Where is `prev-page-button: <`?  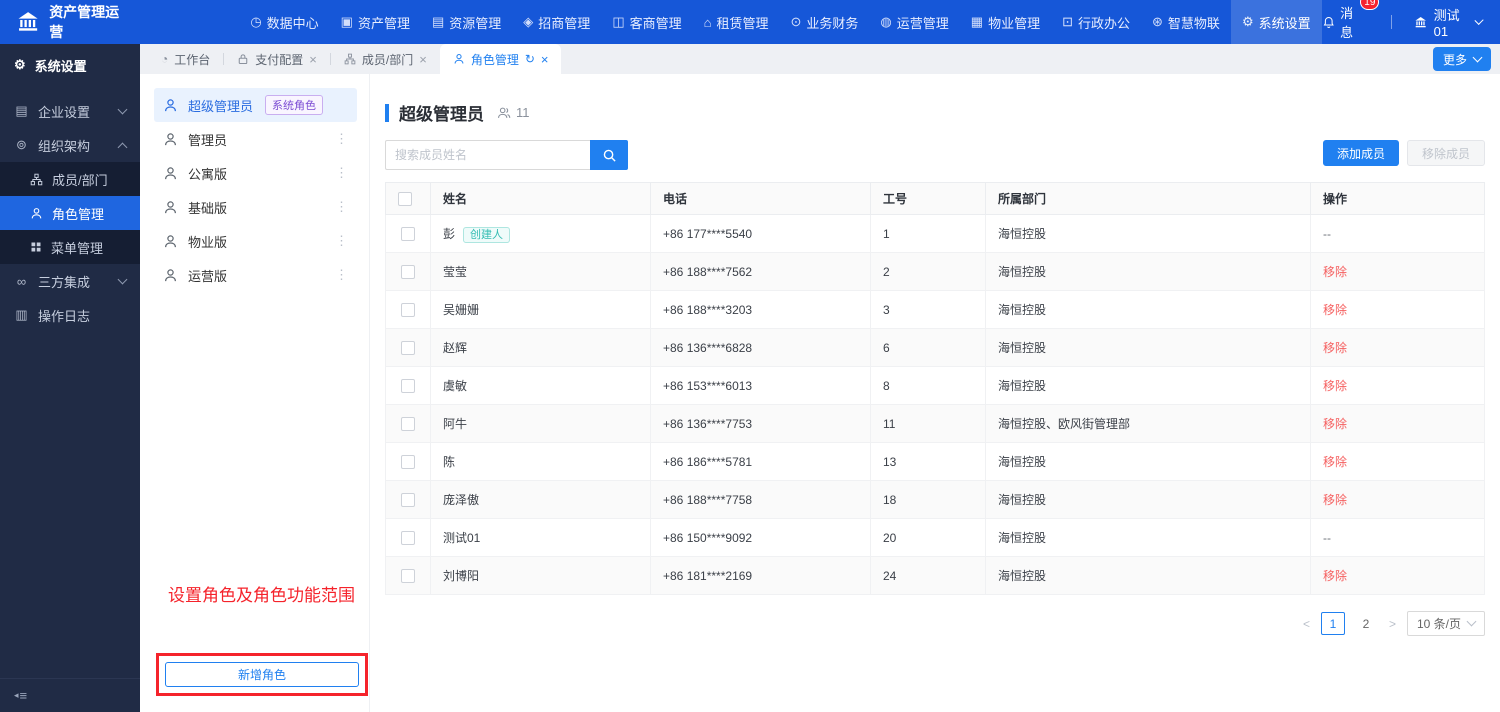
prev-page-button: < is located at coordinates (1306, 624).